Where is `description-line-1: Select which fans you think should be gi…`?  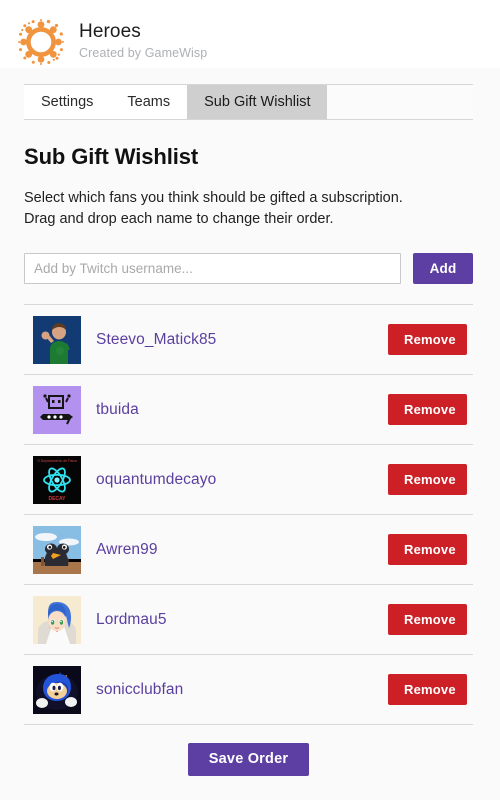 description-line-1: Select which fans you think should be gi… is located at coordinates (213, 198).